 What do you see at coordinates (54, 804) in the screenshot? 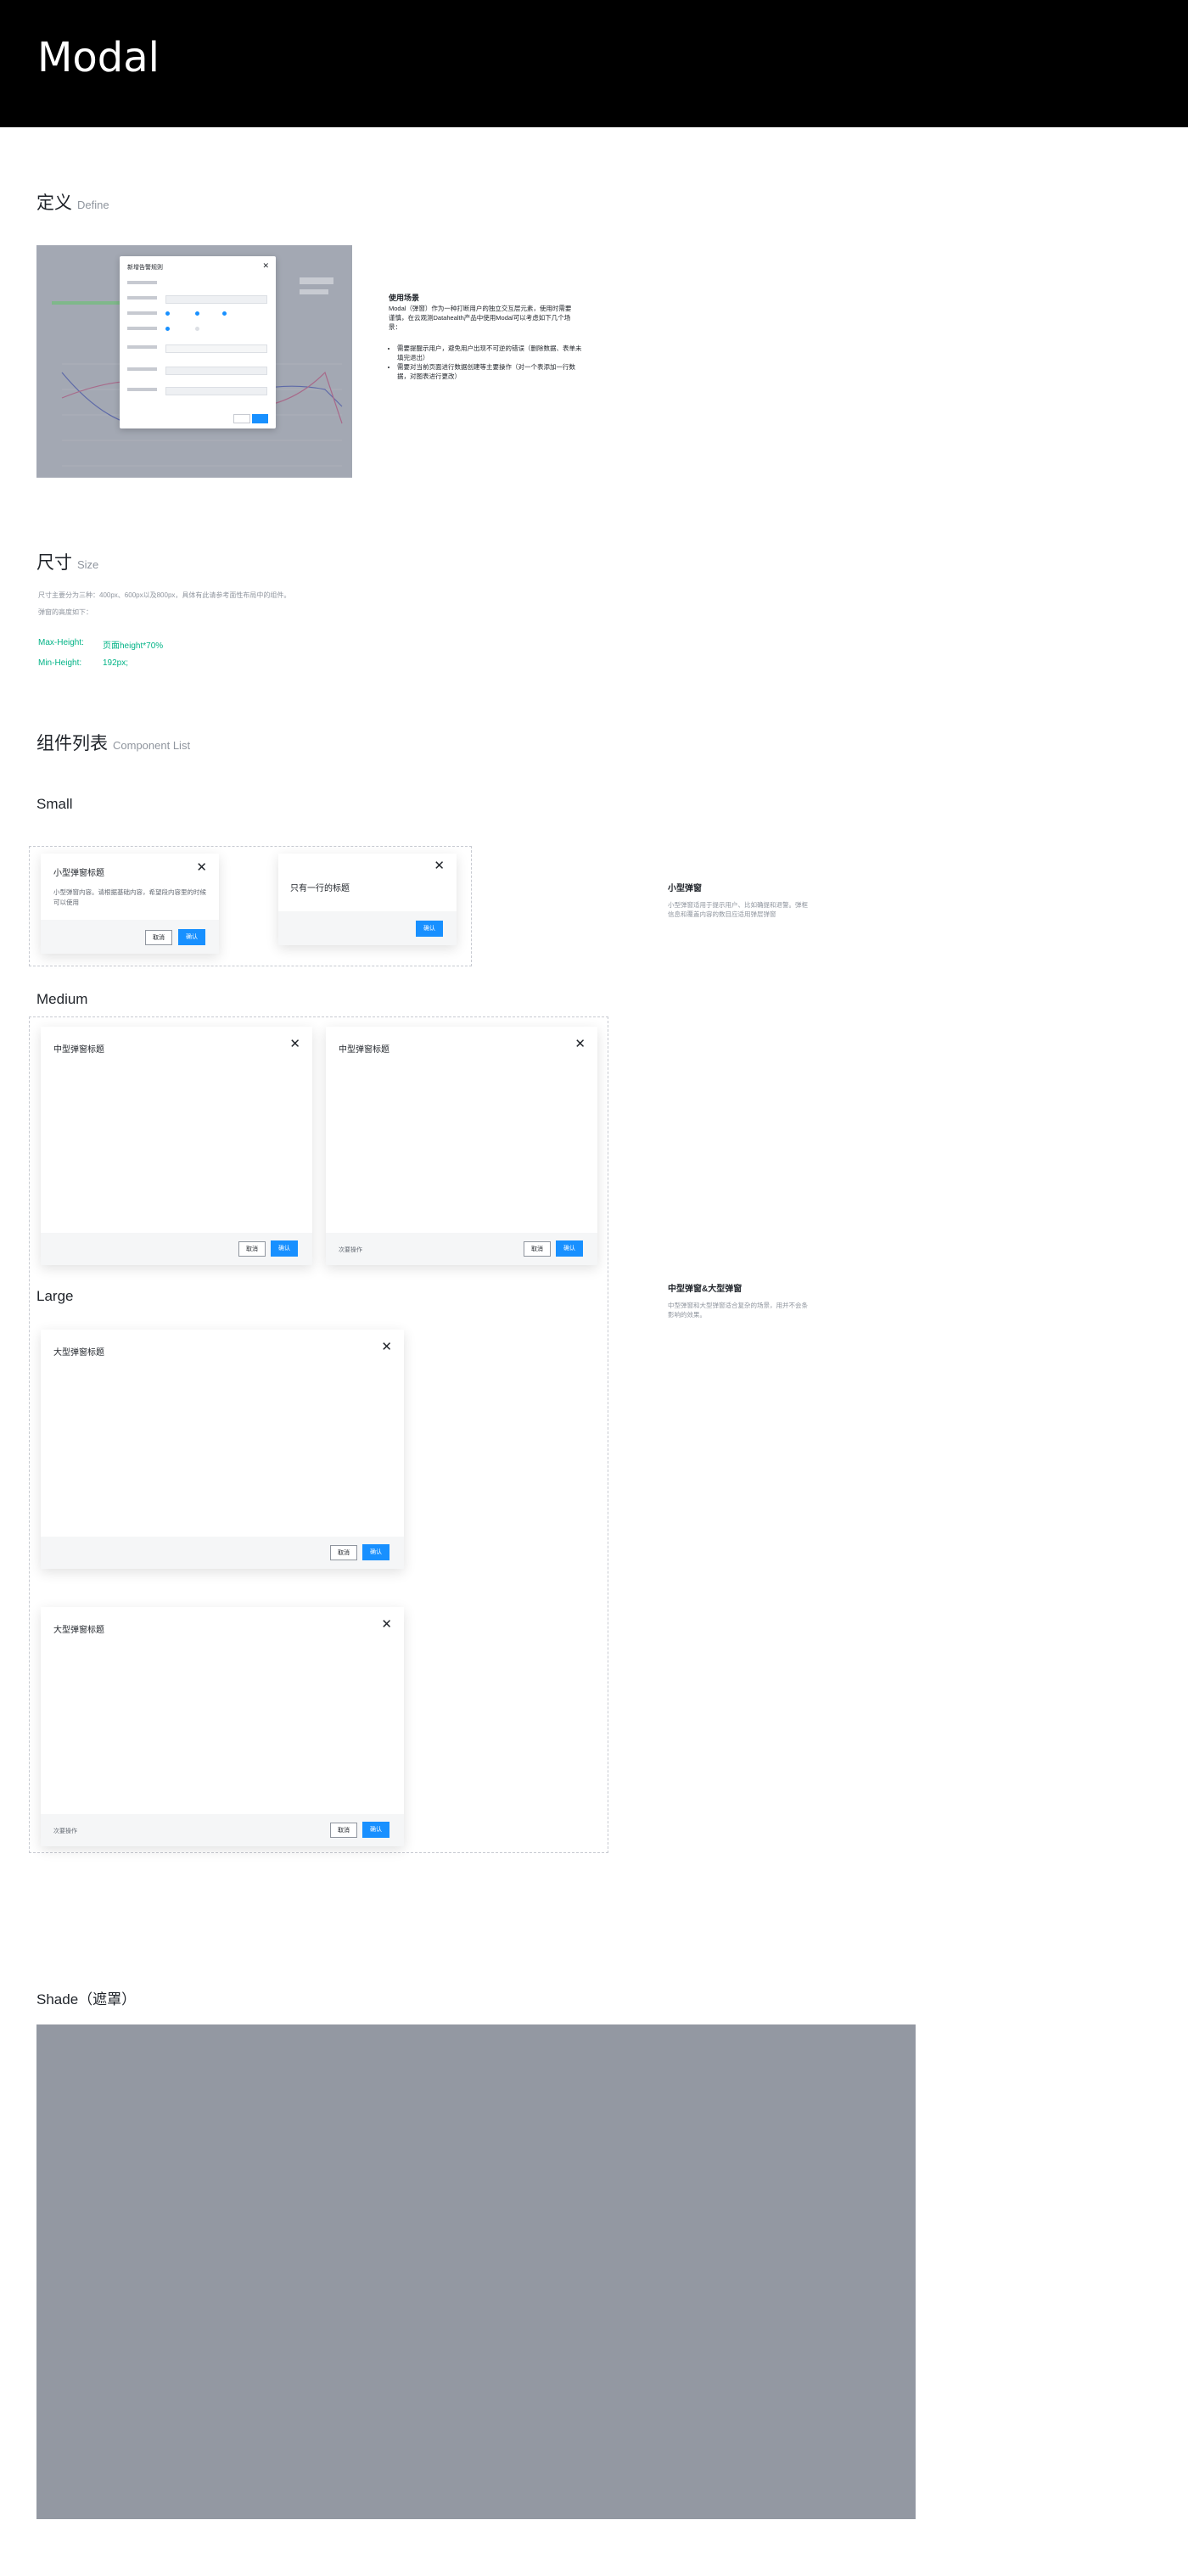
I see `small-label: Small` at bounding box center [54, 804].